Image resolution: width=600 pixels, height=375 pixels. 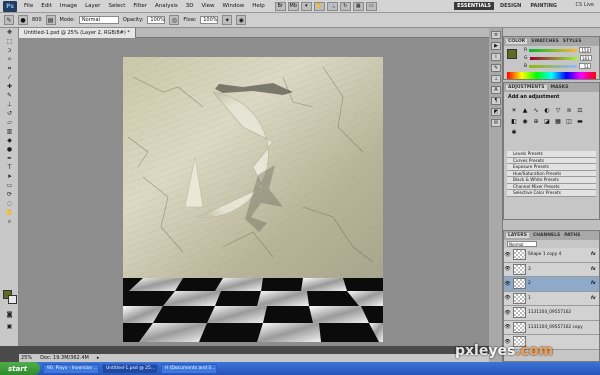 I want to click on 3d-rotate-tool-icon: ⟳, so click(x=9, y=194).